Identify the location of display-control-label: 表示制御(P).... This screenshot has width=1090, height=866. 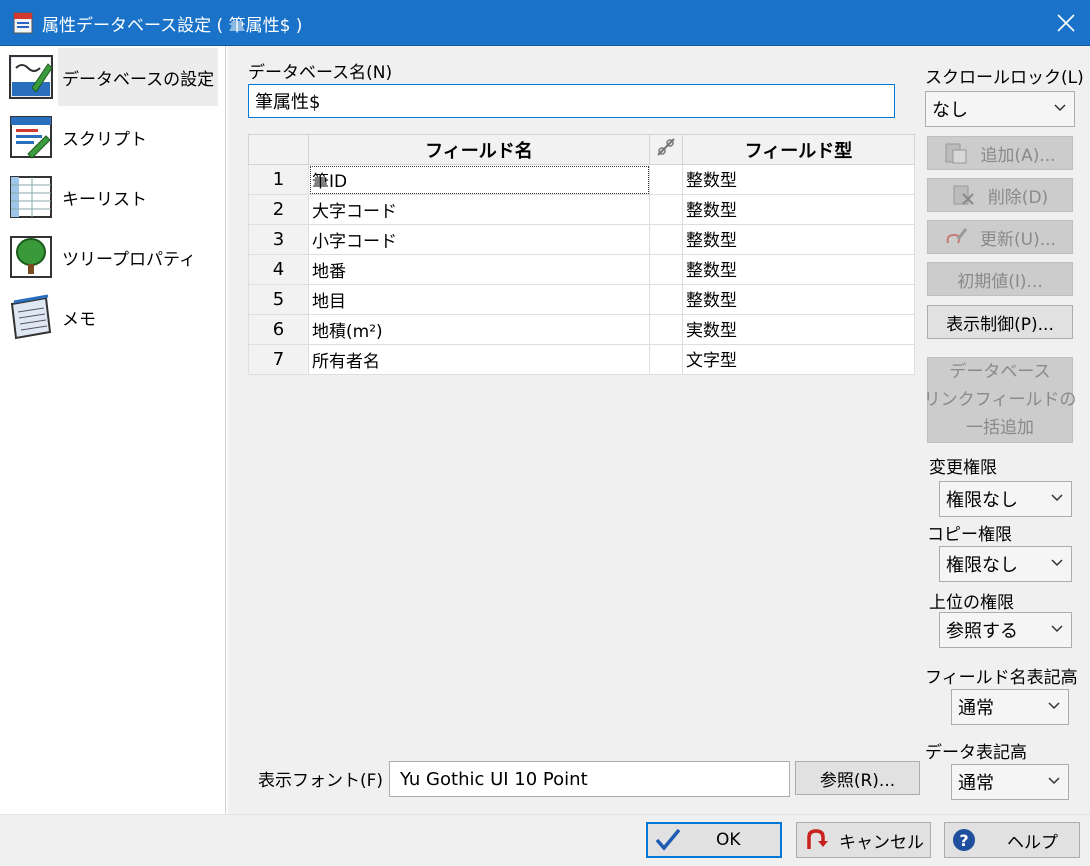
(1000, 324).